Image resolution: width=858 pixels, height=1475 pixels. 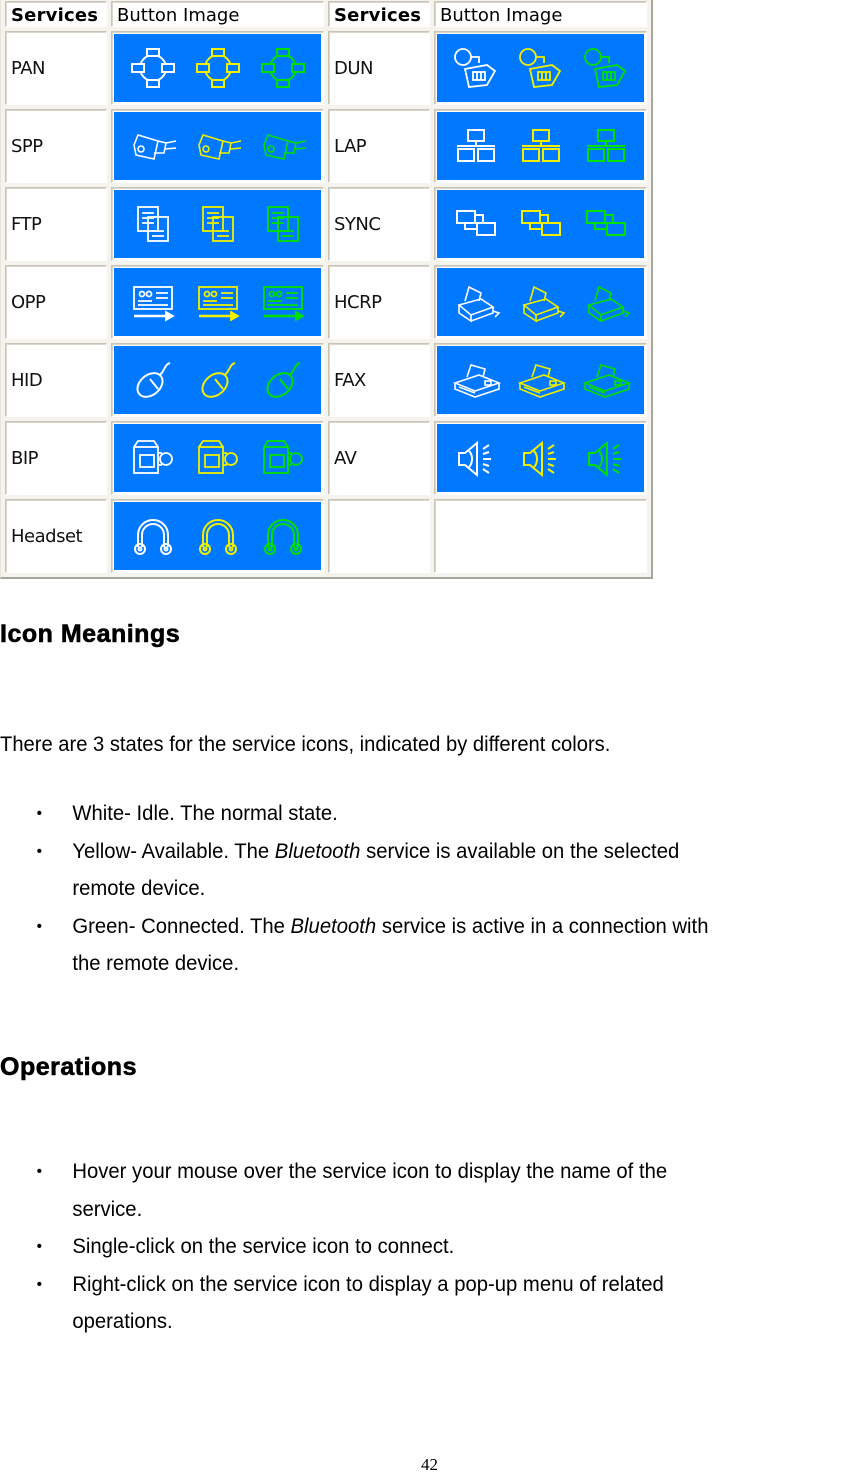 What do you see at coordinates (156, 963) in the screenshot?
I see `state-text: the remote device.` at bounding box center [156, 963].